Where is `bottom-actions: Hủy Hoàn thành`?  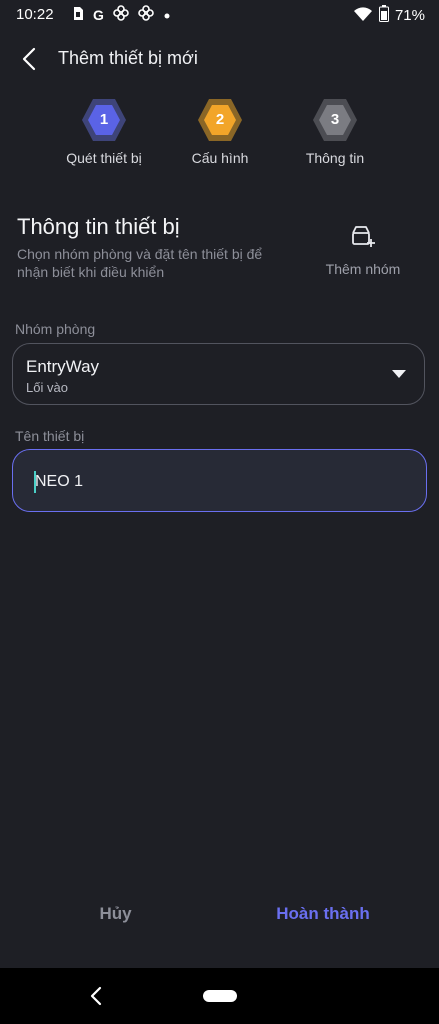 bottom-actions: Hủy Hoàn thành is located at coordinates (219, 916).